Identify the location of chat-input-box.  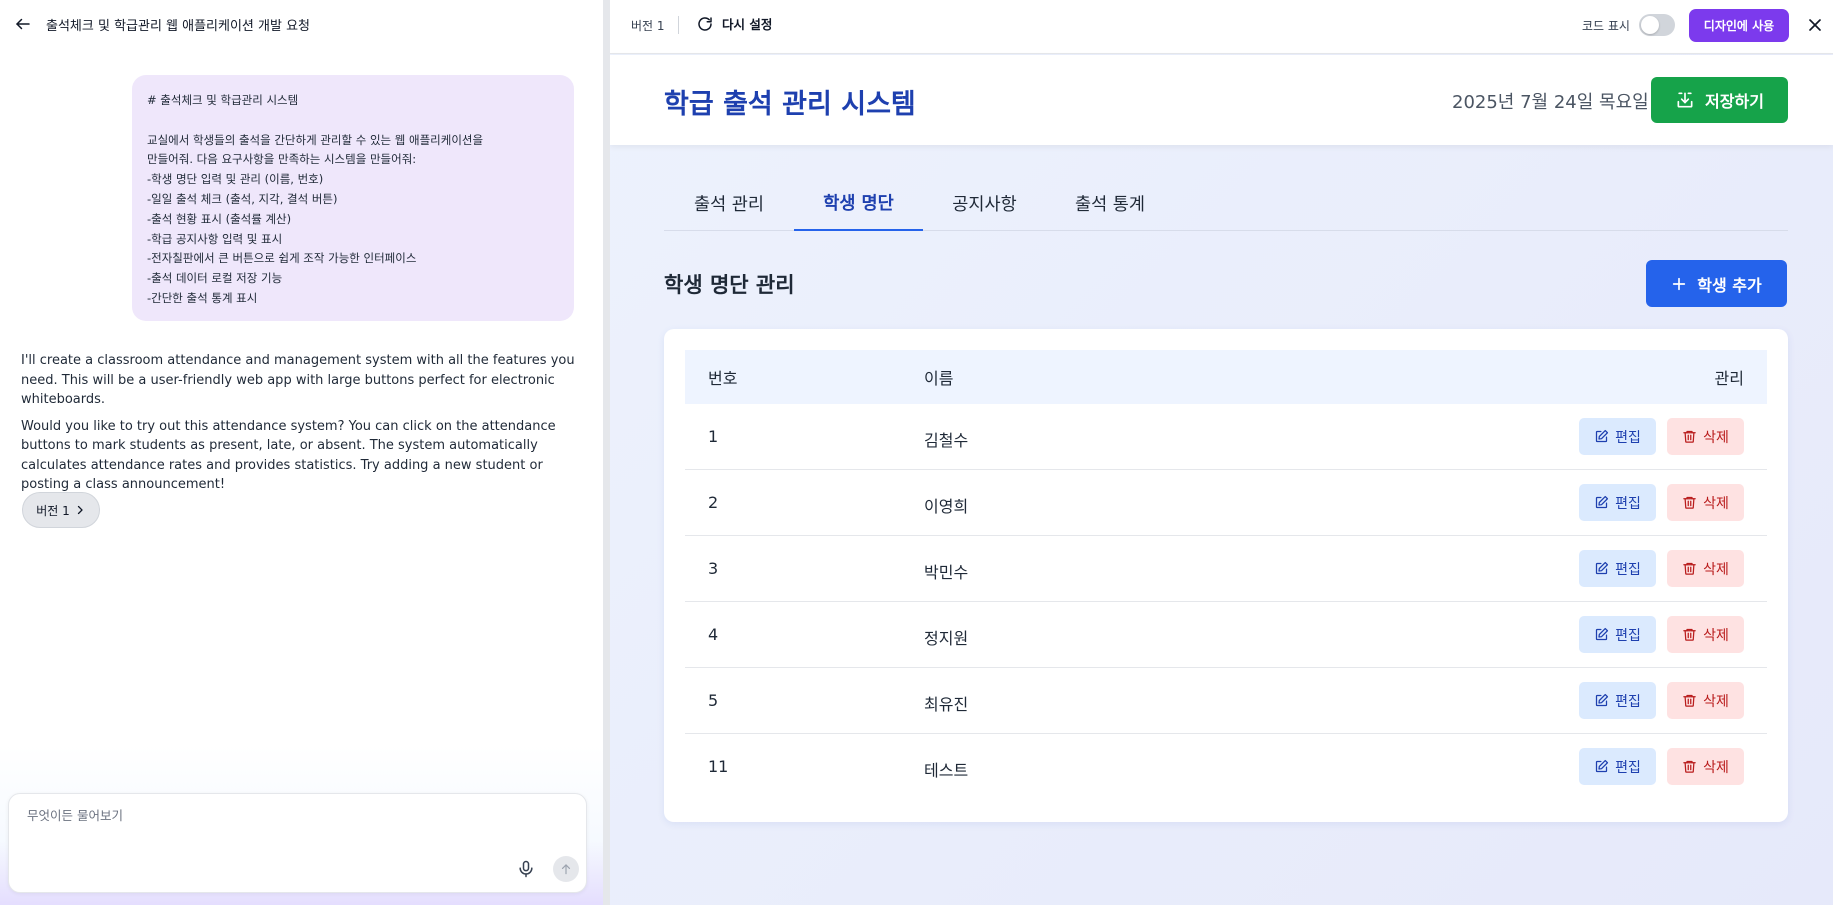
(297, 843).